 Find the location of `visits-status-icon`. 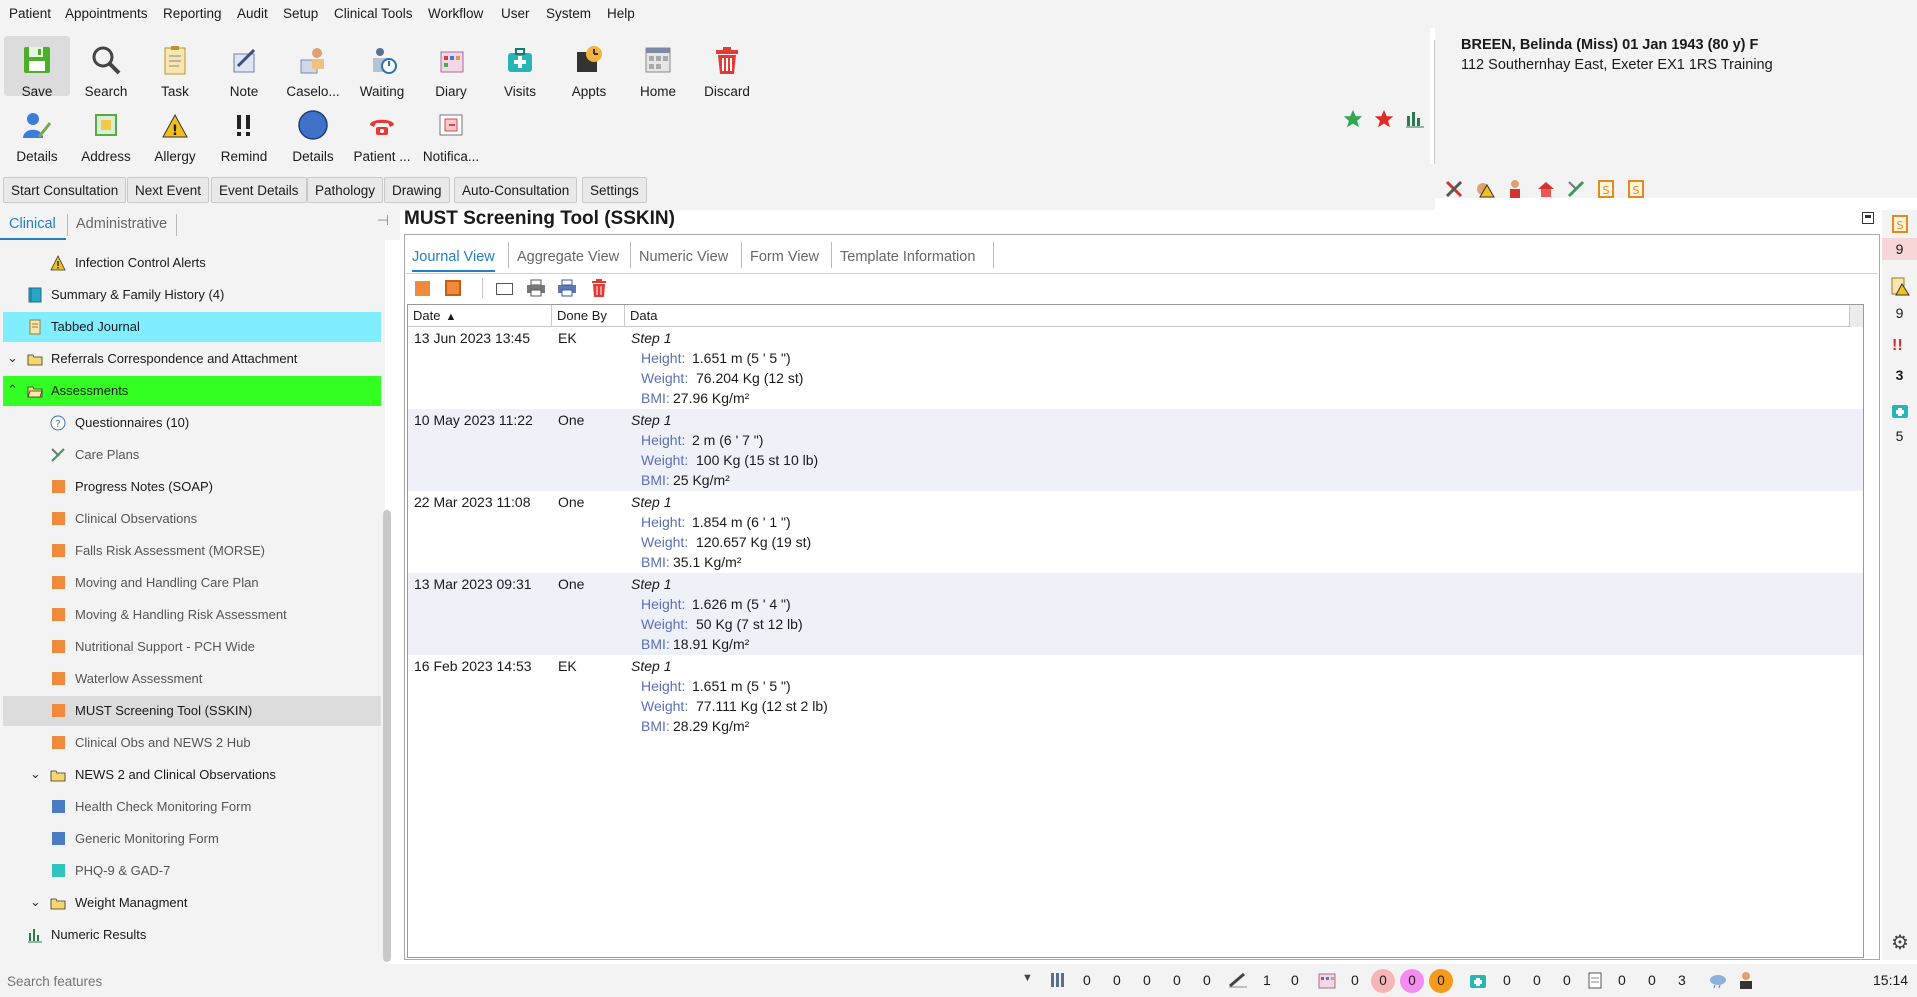

visits-status-icon is located at coordinates (1478, 980).